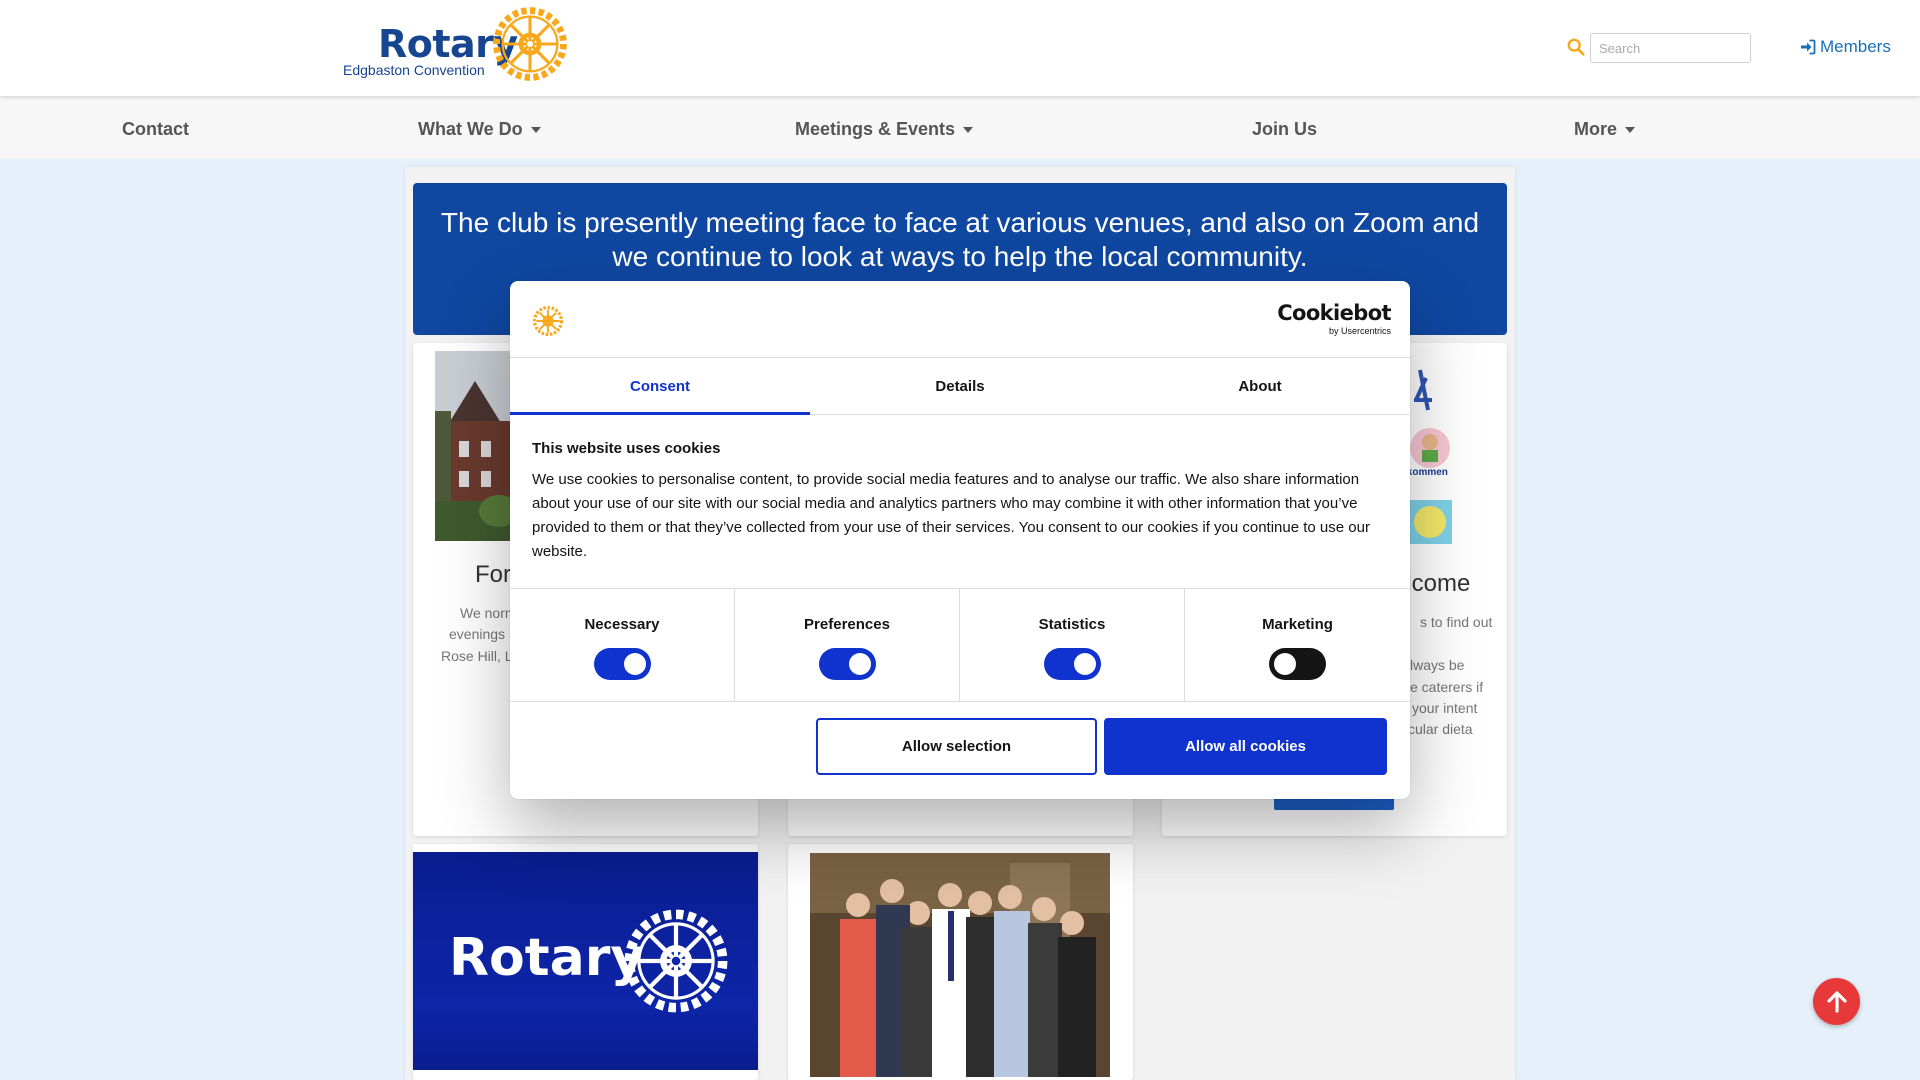 This screenshot has height=1080, width=1920. Describe the element at coordinates (1430, 456) in the screenshot. I see `welcome-illustration` at that location.